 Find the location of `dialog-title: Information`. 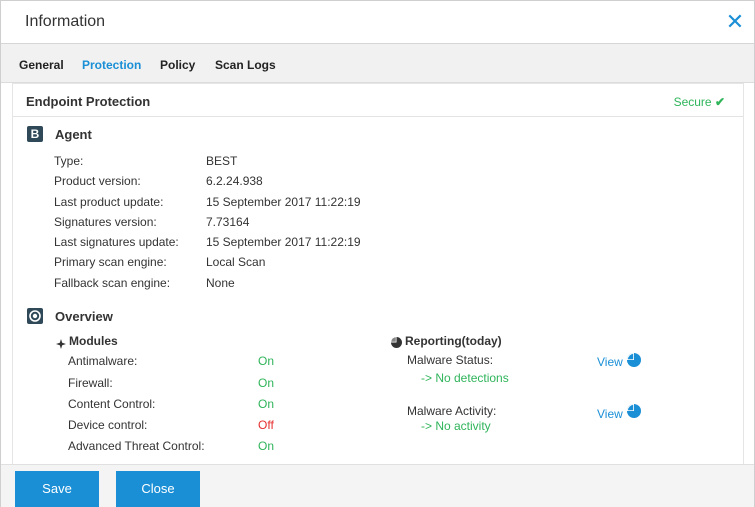

dialog-title: Information is located at coordinates (65, 21).